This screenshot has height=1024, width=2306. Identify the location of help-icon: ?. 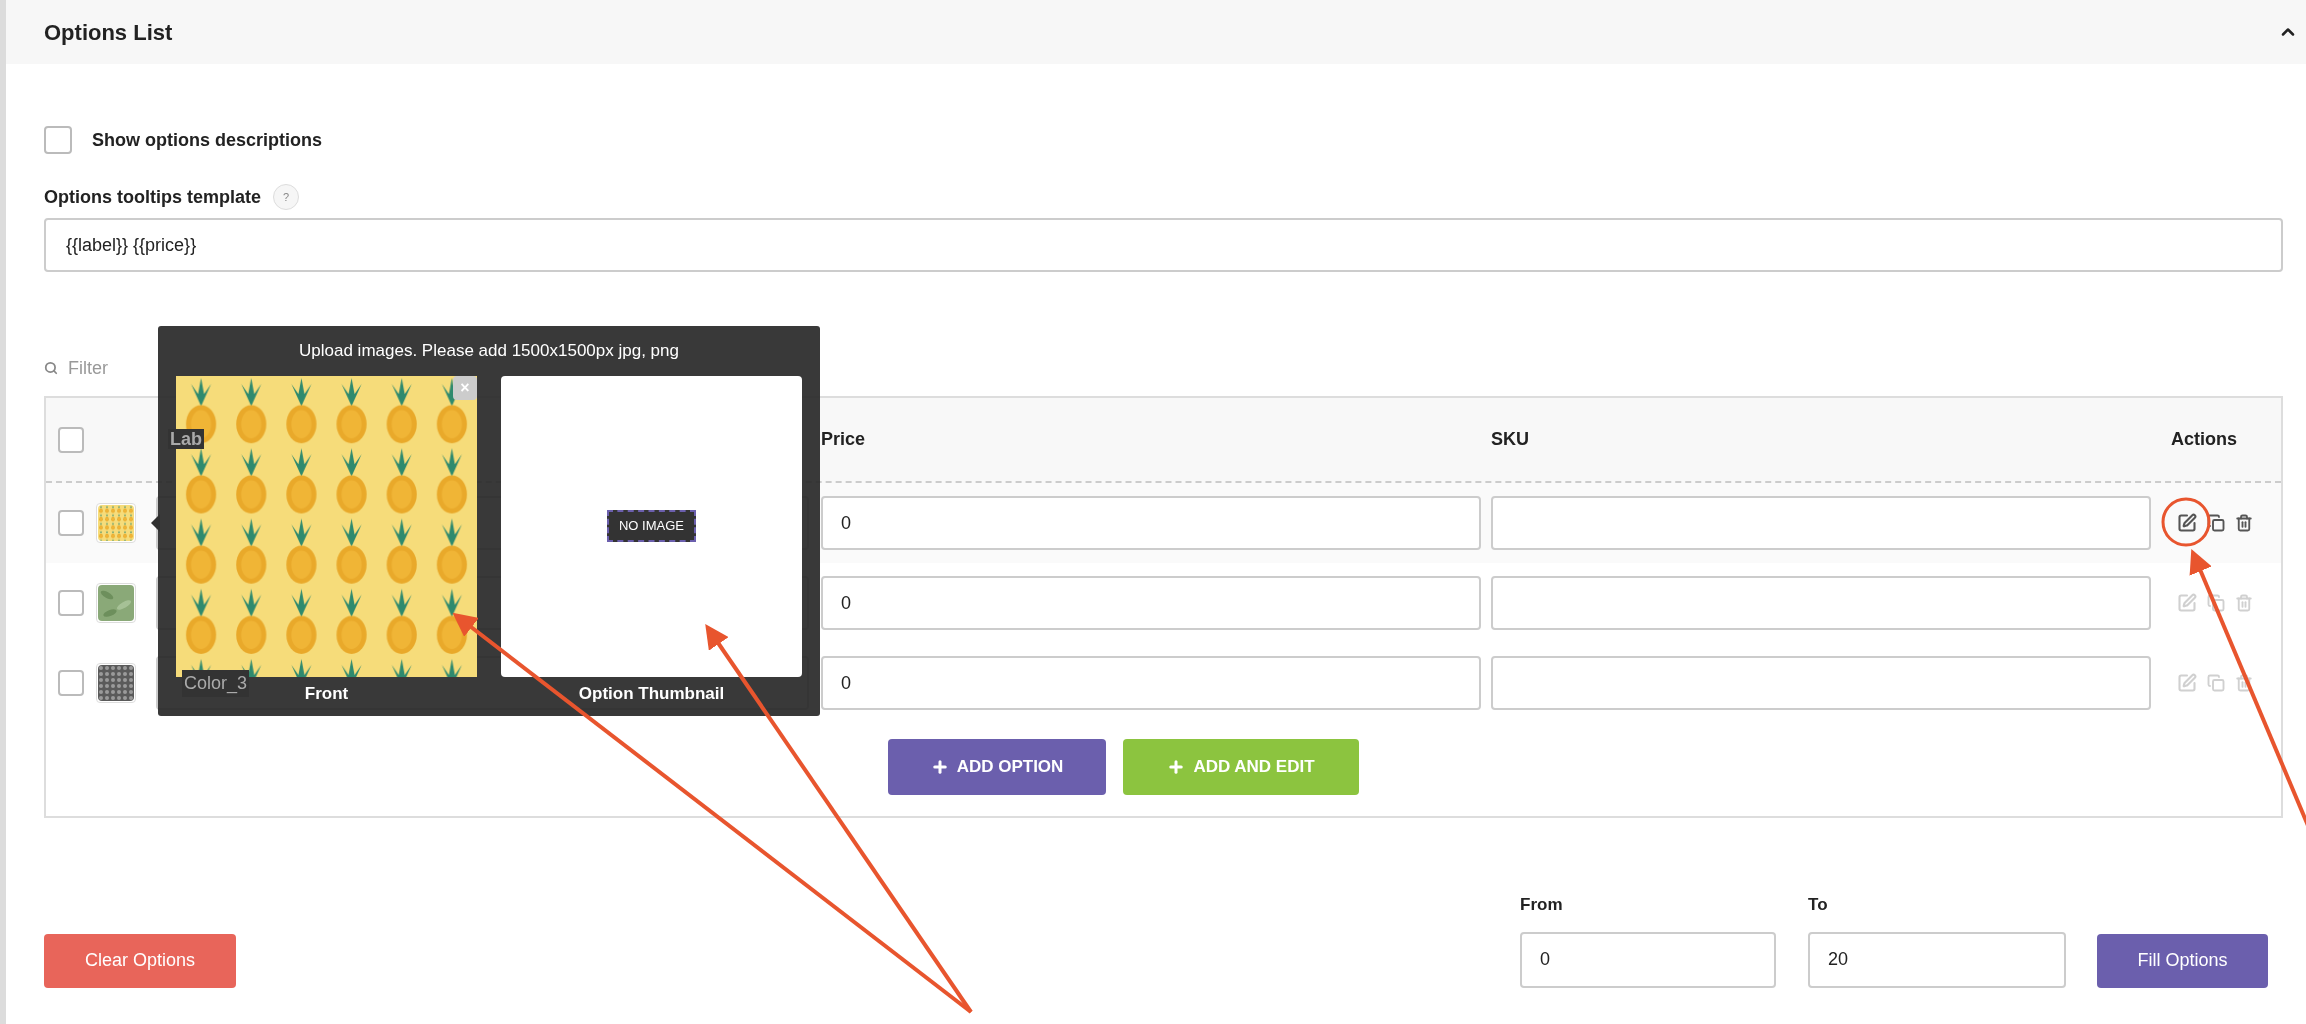
(286, 197).